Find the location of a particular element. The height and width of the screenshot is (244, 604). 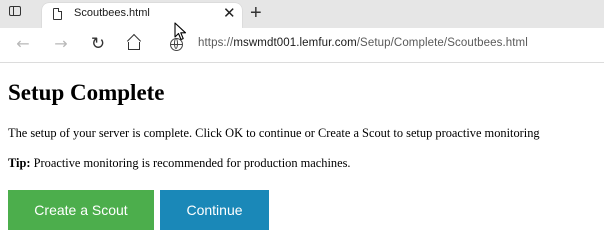

tip-label: Tip: is located at coordinates (19, 163).